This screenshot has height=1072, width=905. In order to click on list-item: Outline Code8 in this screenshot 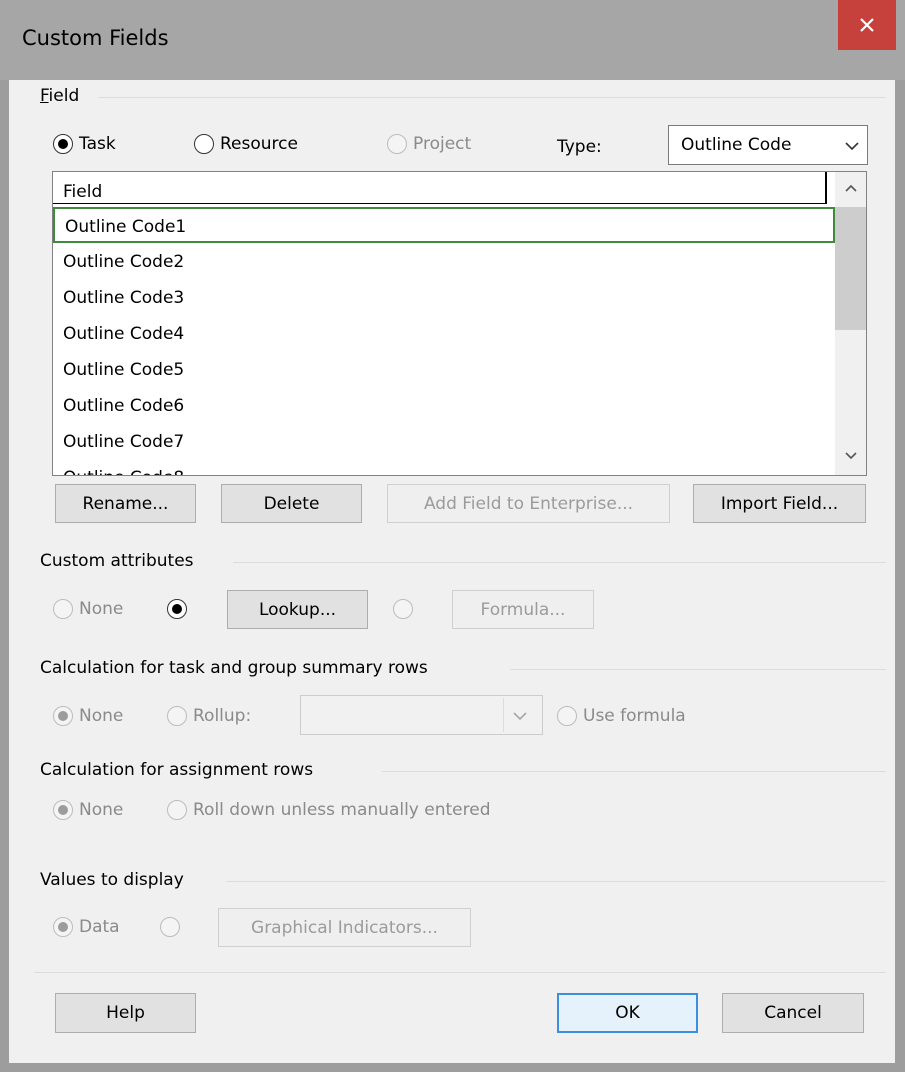, I will do `click(444, 467)`.